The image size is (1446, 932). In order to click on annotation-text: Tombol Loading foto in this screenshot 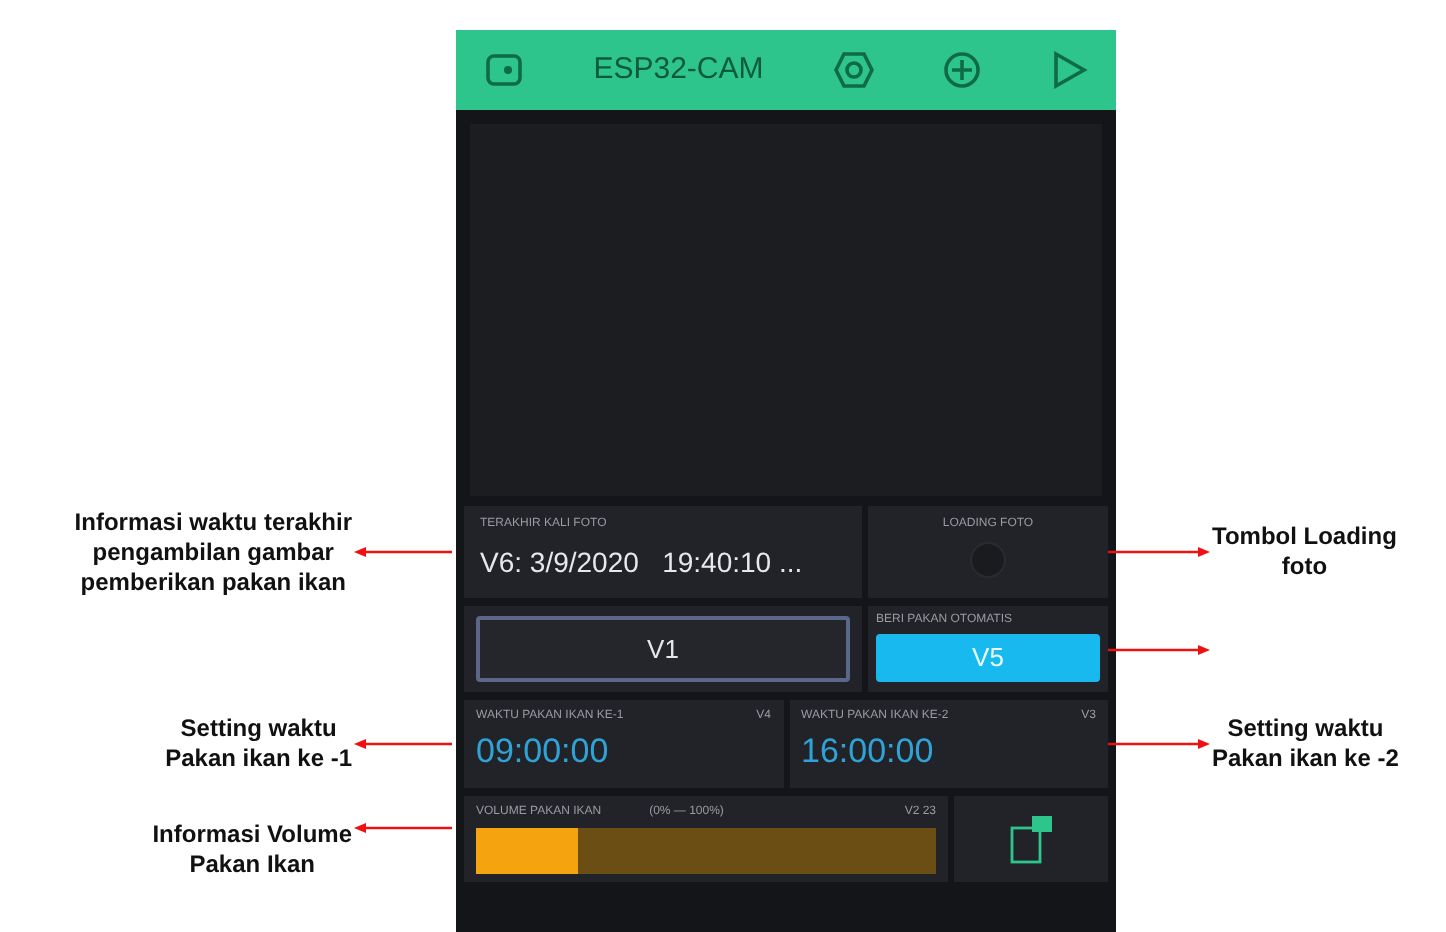, I will do `click(1304, 552)`.